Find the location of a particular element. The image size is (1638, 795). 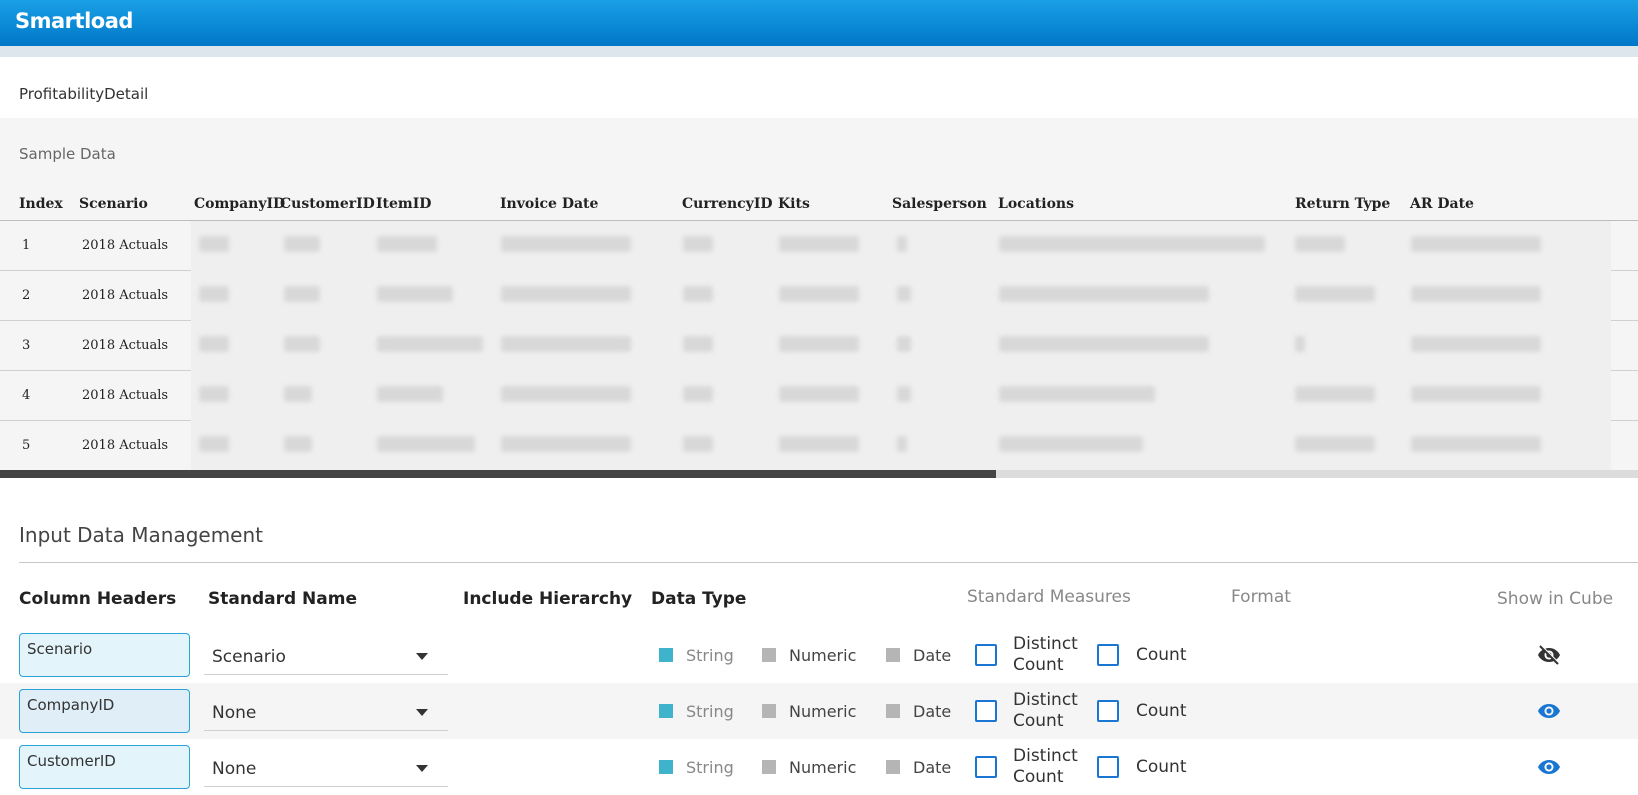

column-headers-header: Column Headers is located at coordinates (98, 599).